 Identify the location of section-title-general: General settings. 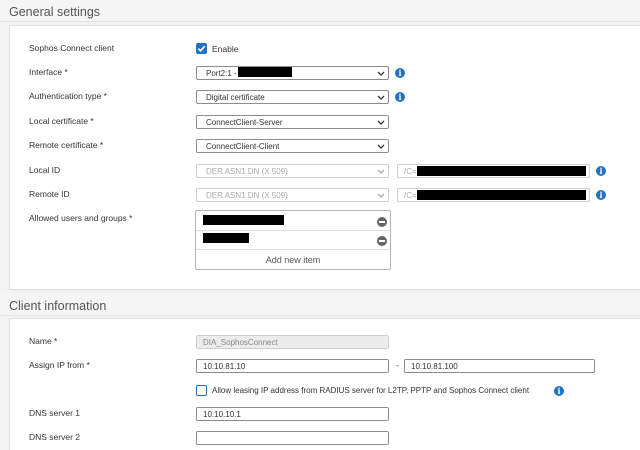
(320, 11).